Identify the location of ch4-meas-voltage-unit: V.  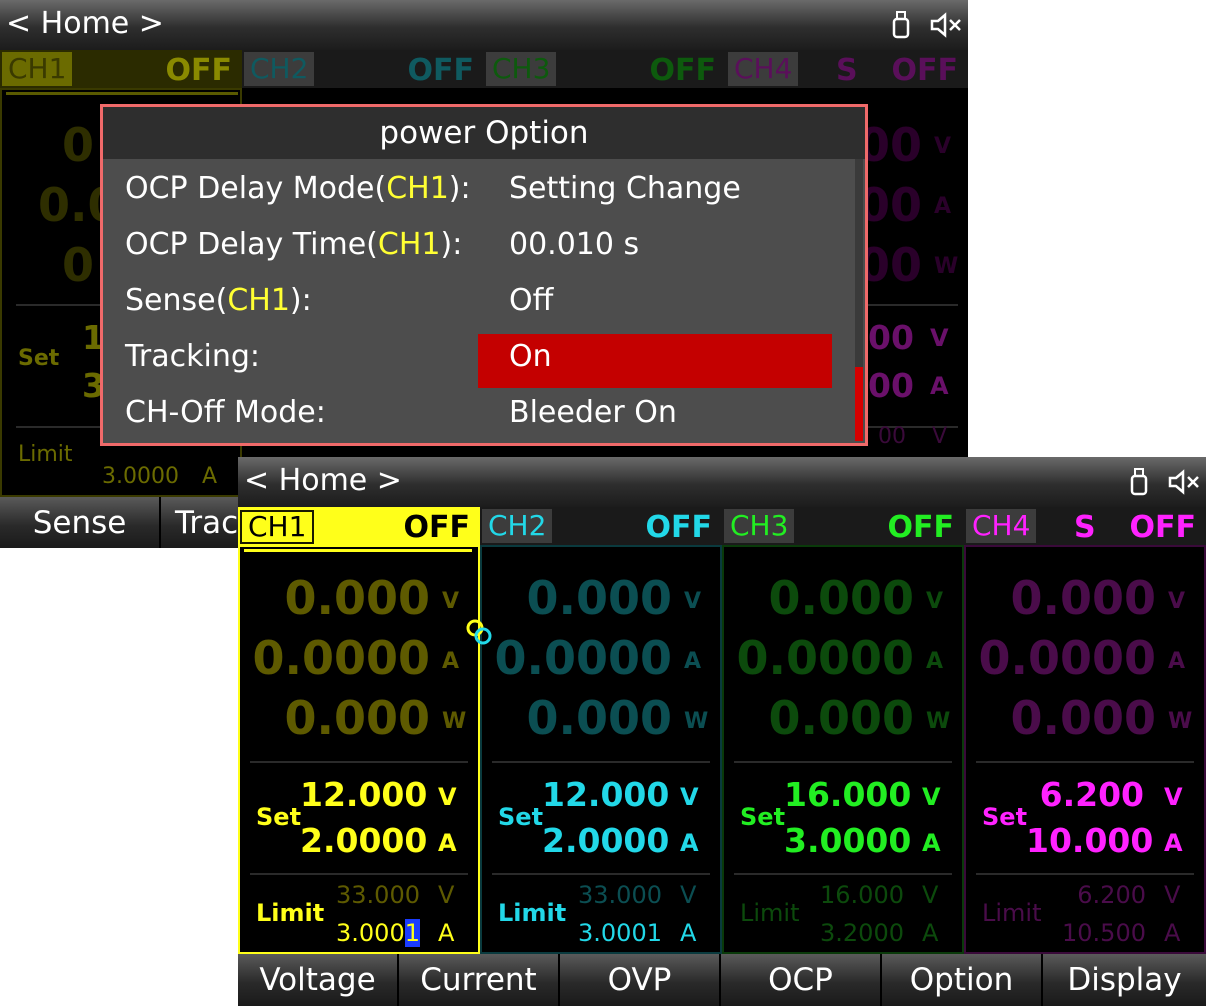
(1177, 601).